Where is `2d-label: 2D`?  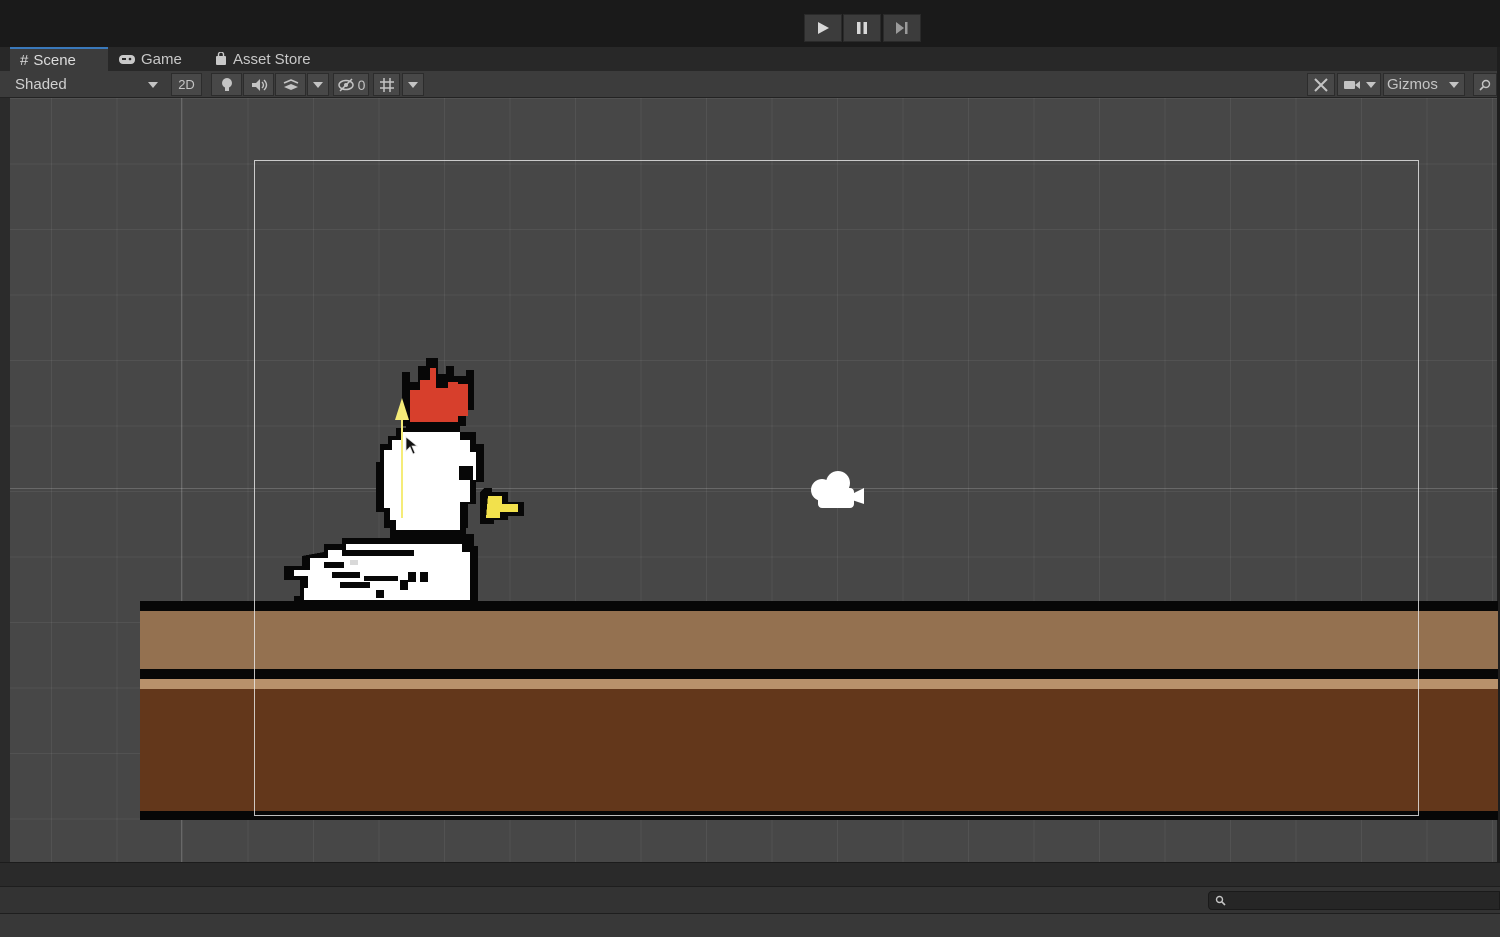 2d-label: 2D is located at coordinates (186, 84).